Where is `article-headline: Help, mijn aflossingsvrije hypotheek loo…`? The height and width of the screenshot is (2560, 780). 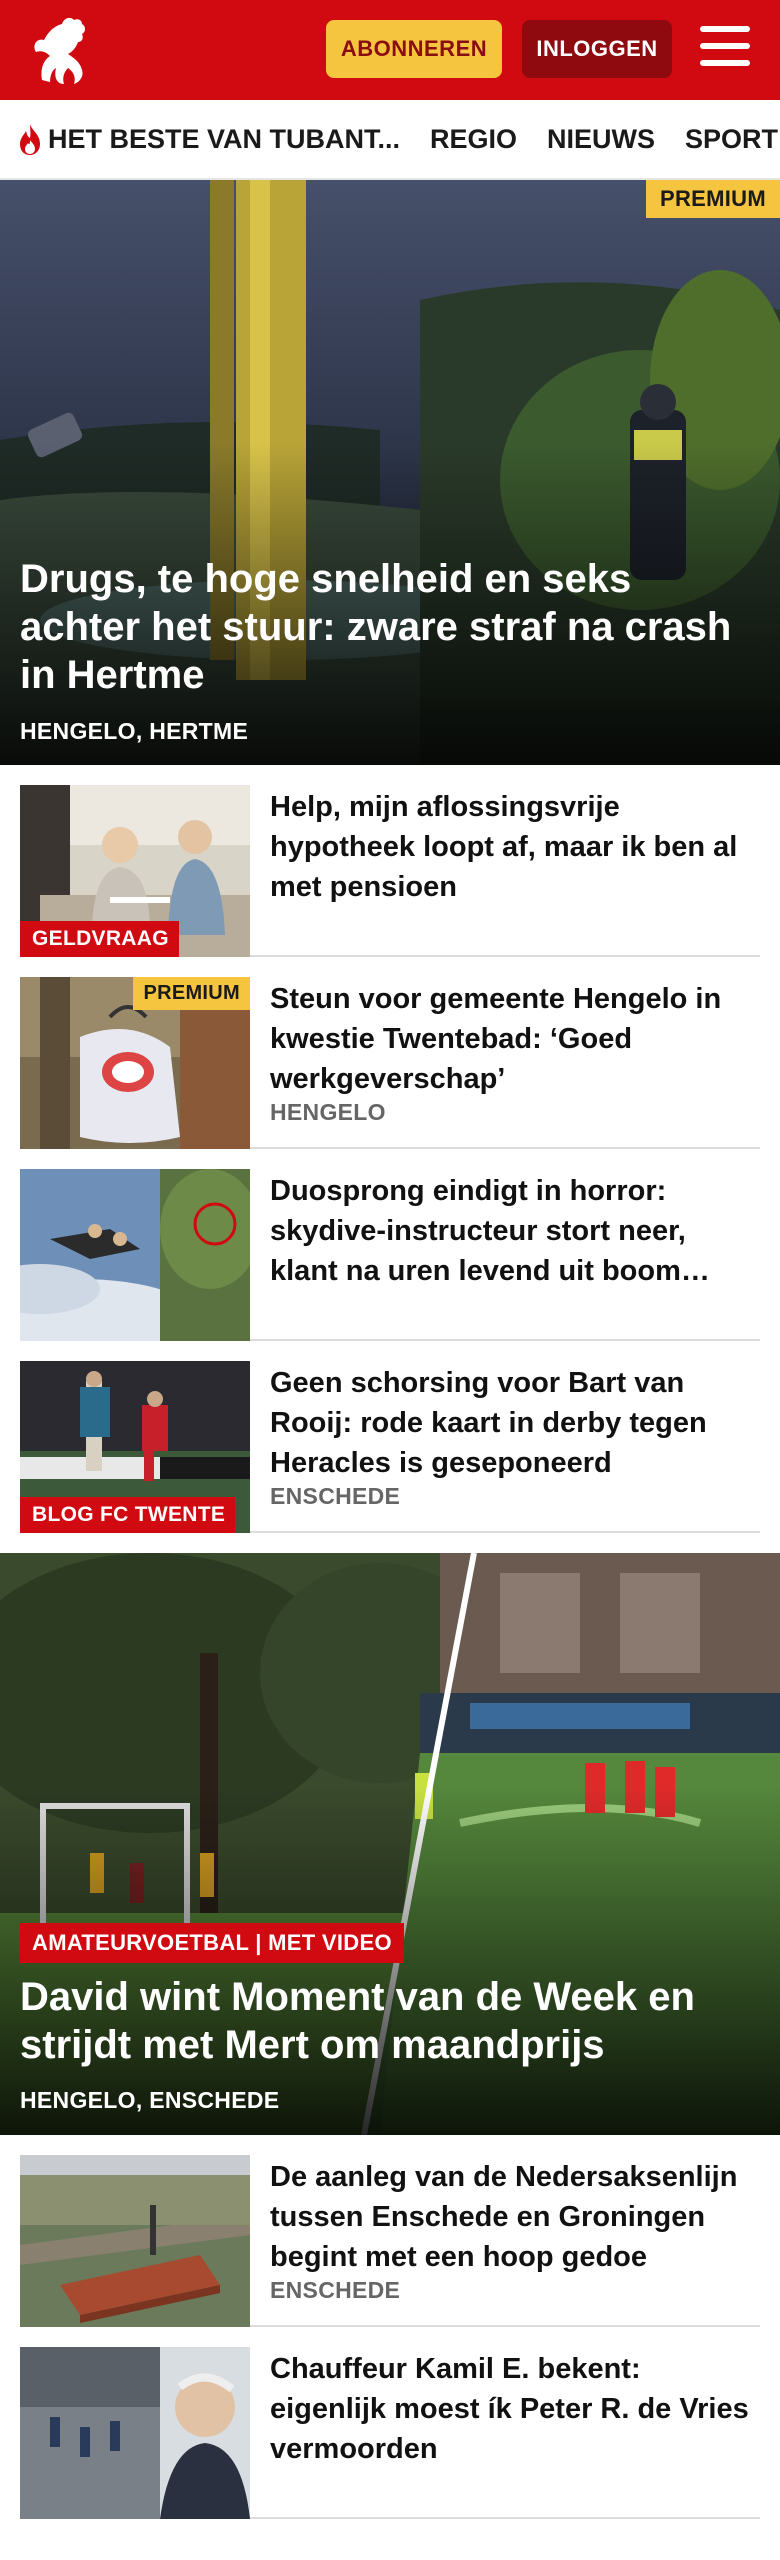
article-headline: Help, mijn aflossingsvrije hypotheek loo… is located at coordinates (510, 847).